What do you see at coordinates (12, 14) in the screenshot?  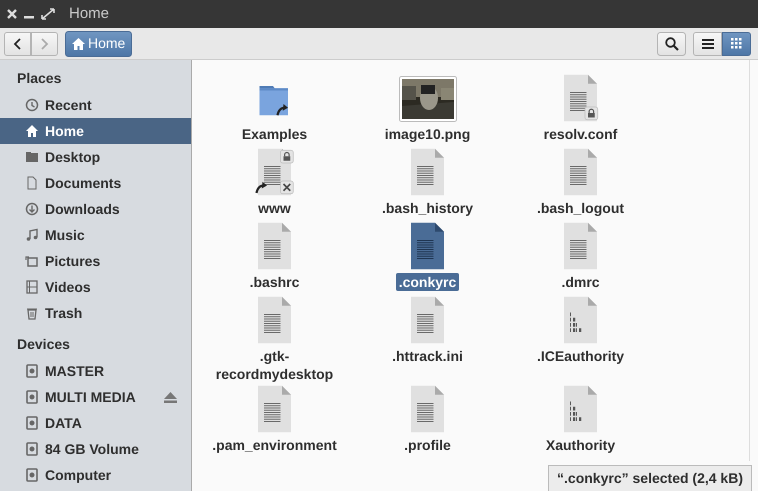 I see `close-icon` at bounding box center [12, 14].